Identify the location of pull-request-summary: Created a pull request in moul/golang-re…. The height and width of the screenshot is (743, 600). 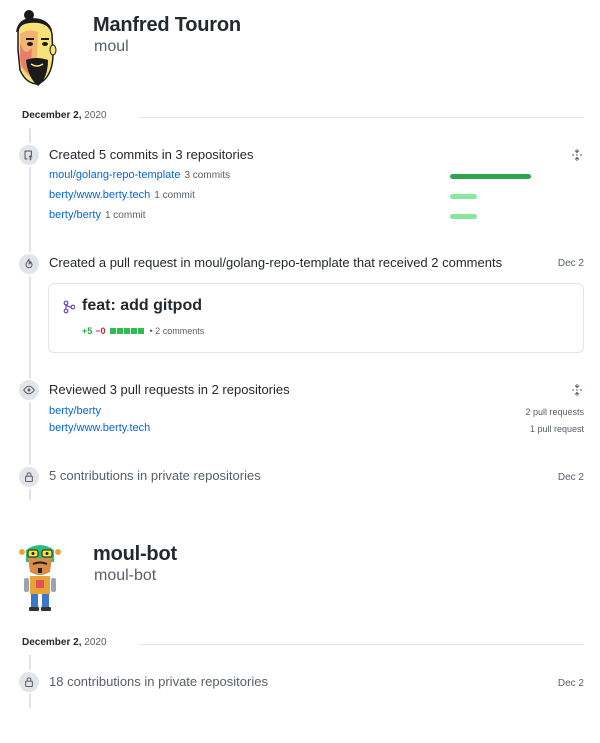
(276, 262).